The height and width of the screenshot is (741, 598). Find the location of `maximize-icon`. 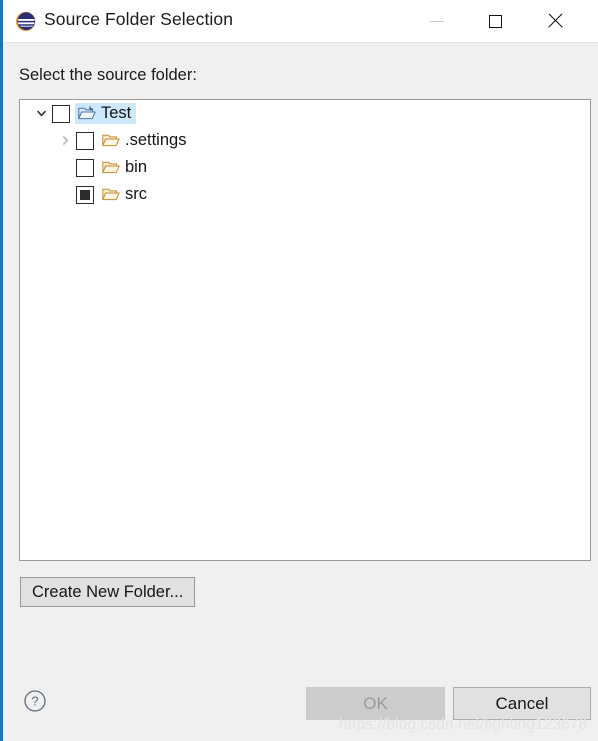

maximize-icon is located at coordinates (495, 21).